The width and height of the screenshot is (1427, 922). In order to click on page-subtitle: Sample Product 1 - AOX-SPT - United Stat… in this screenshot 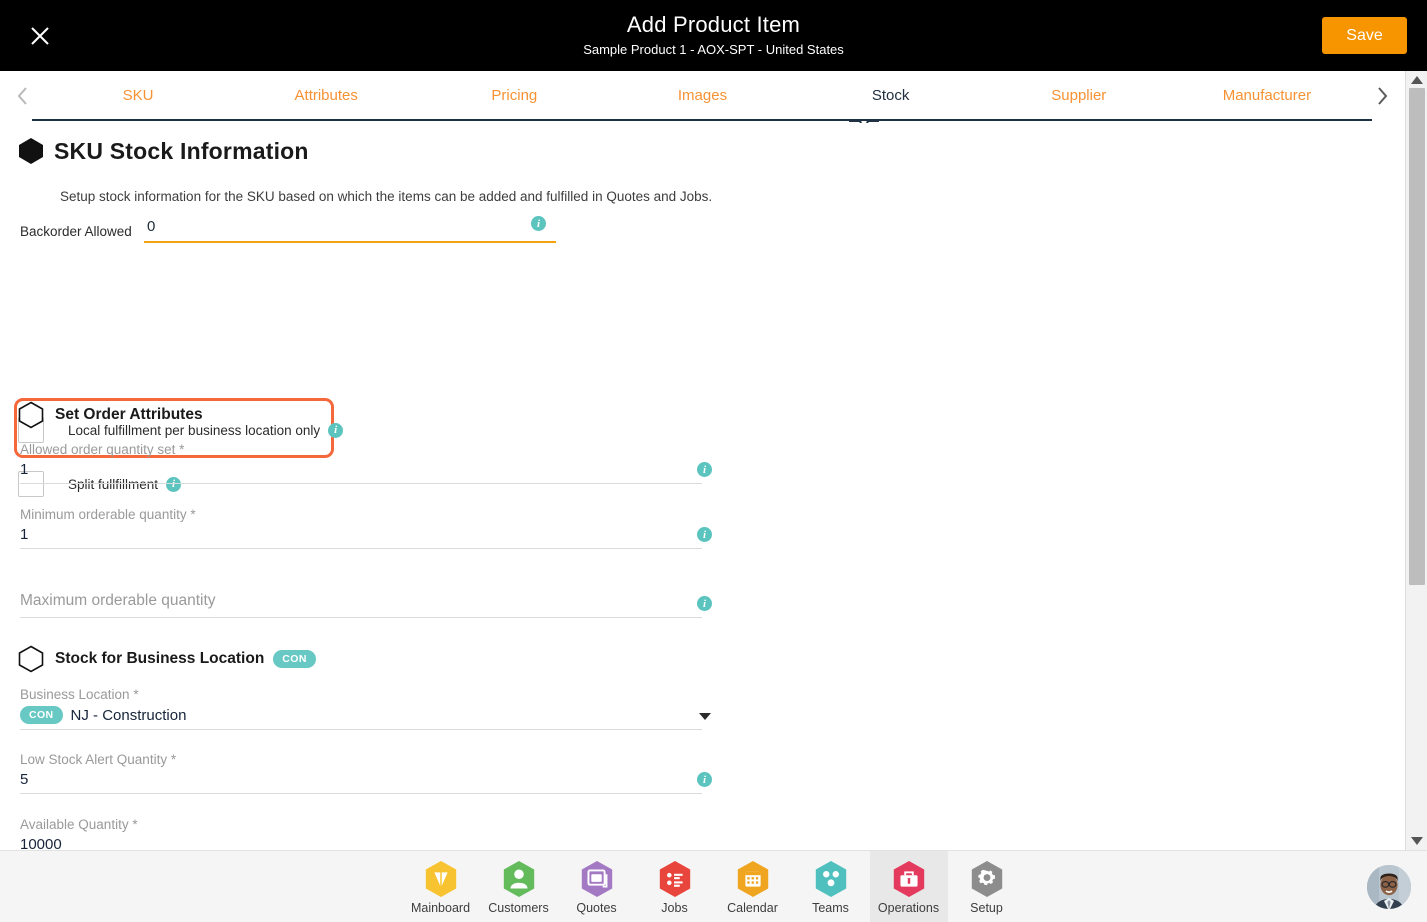, I will do `click(713, 49)`.